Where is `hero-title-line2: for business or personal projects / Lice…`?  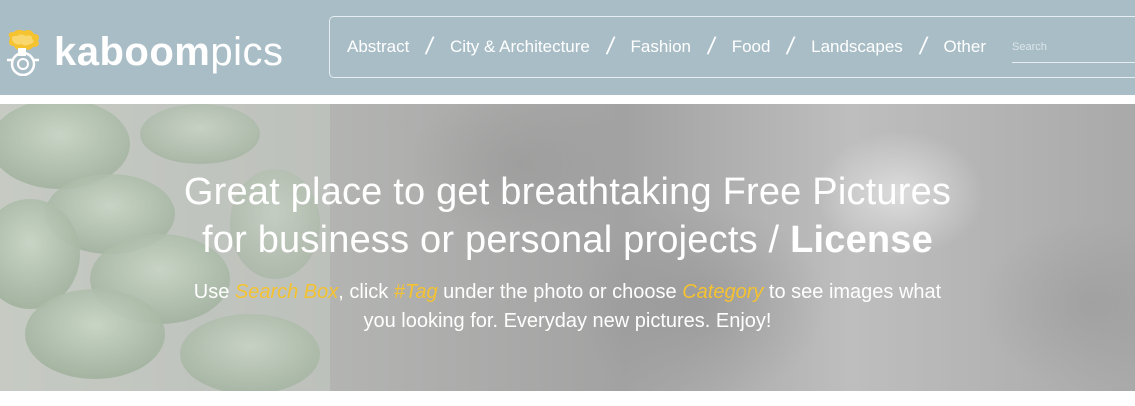 hero-title-line2: for business or personal projects / Lice… is located at coordinates (567, 240).